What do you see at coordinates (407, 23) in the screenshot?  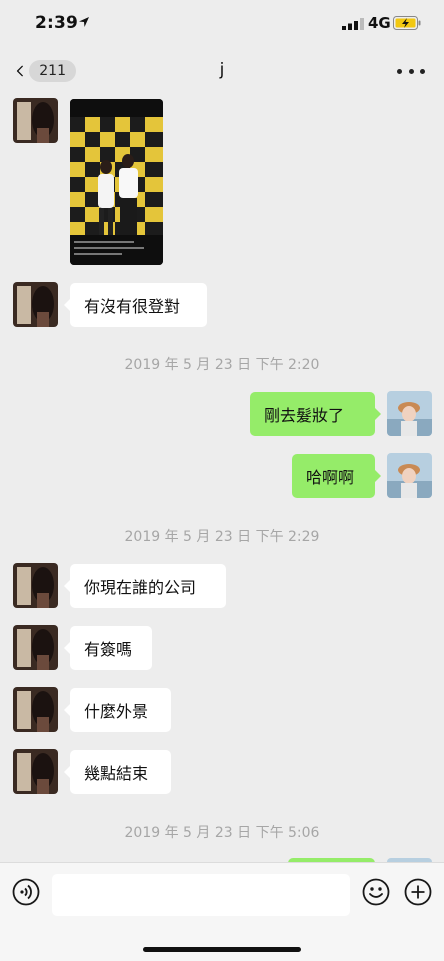 I see `battery-charging-icon` at bounding box center [407, 23].